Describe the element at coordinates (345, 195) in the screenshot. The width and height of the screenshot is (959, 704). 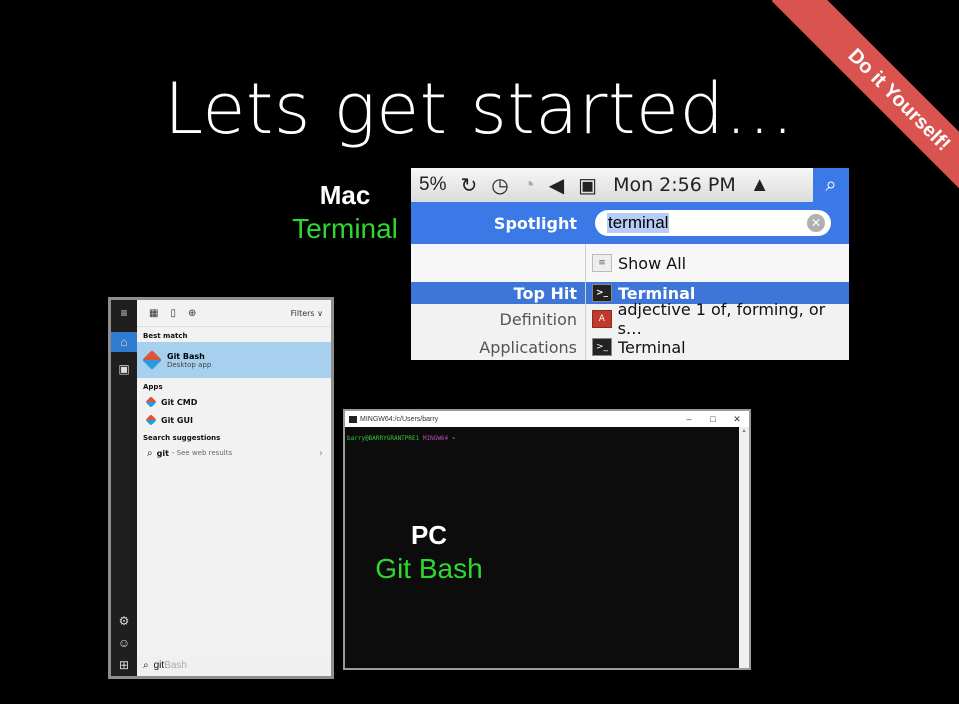
I see `mac-os-label: Mac` at that location.